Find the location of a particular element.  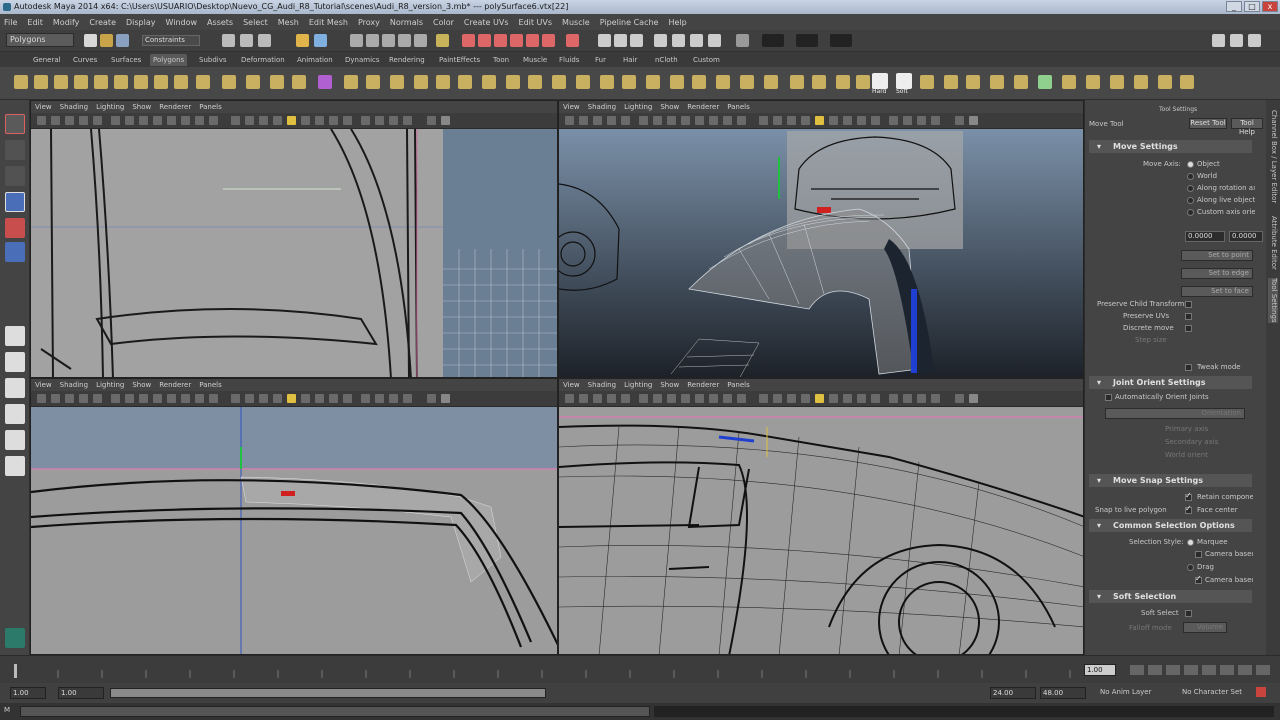

antialiasing-icon is located at coordinates (393, 398).